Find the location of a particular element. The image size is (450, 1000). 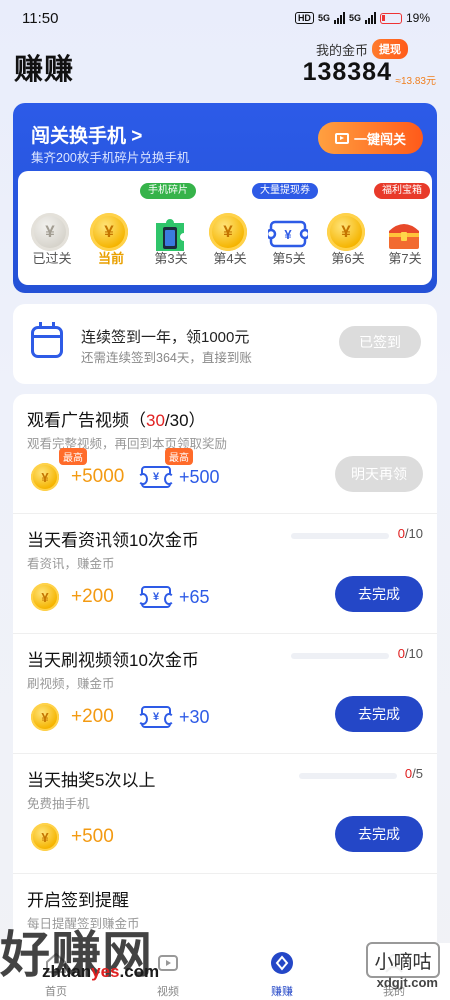

earn-icon is located at coordinates (282, 963).